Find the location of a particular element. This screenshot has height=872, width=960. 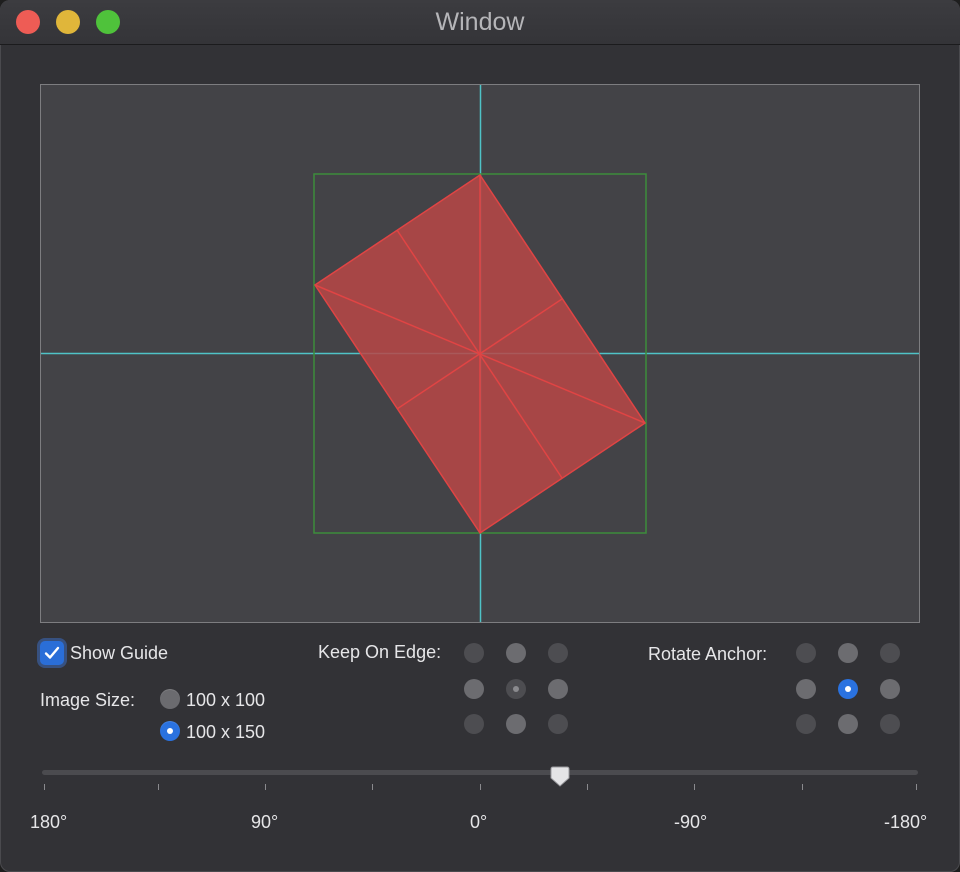

keep-on-edge-center is located at coordinates (516, 689).